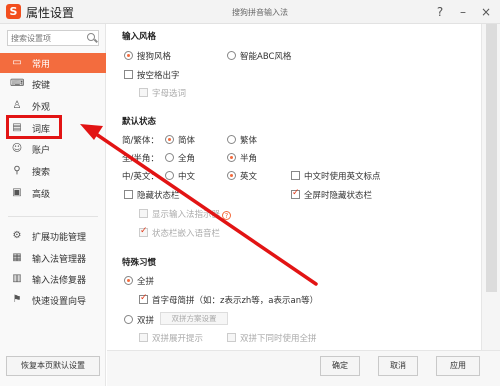 Image resolution: width=500 pixels, height=386 pixels. What do you see at coordinates (139, 37) in the screenshot?
I see `section-title-input-style: 输入风格` at bounding box center [139, 37].